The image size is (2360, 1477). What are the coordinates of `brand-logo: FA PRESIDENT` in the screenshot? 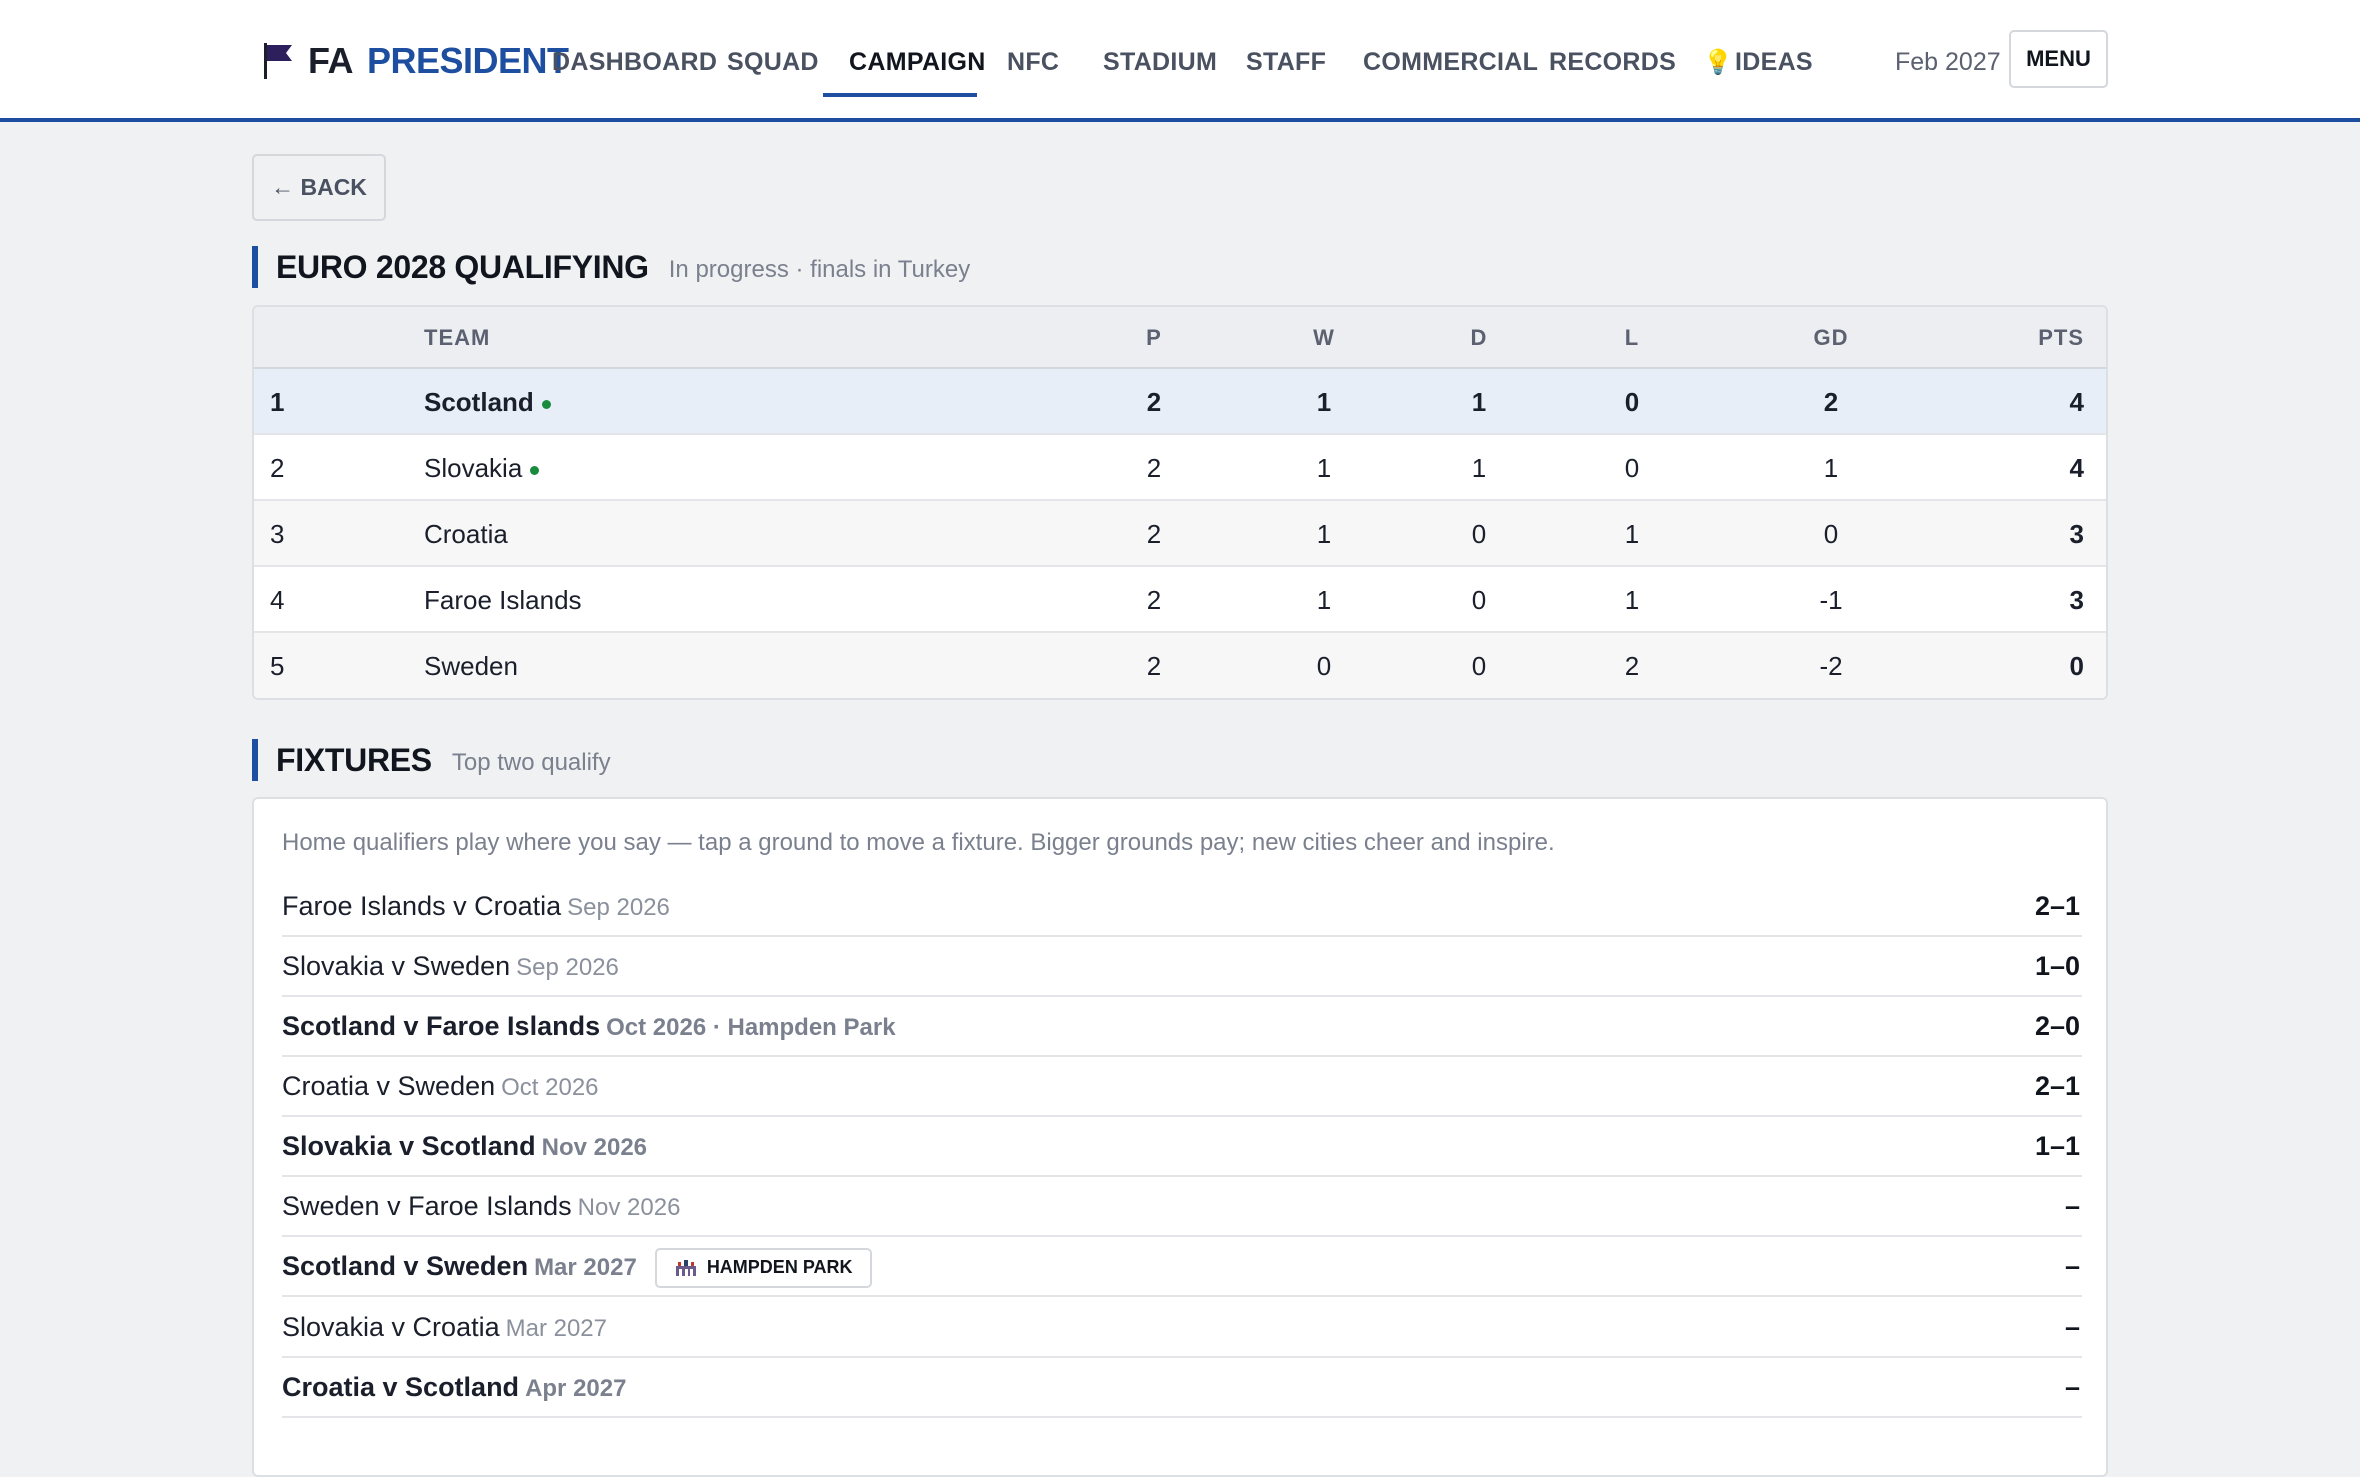 It's located at (415, 61).